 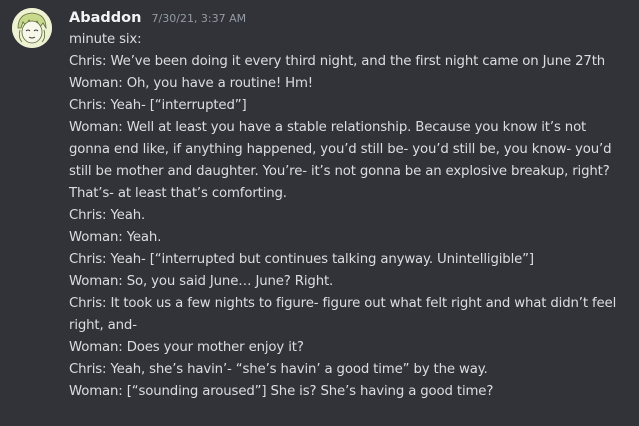 I want to click on user-avatar, so click(x=32, y=28).